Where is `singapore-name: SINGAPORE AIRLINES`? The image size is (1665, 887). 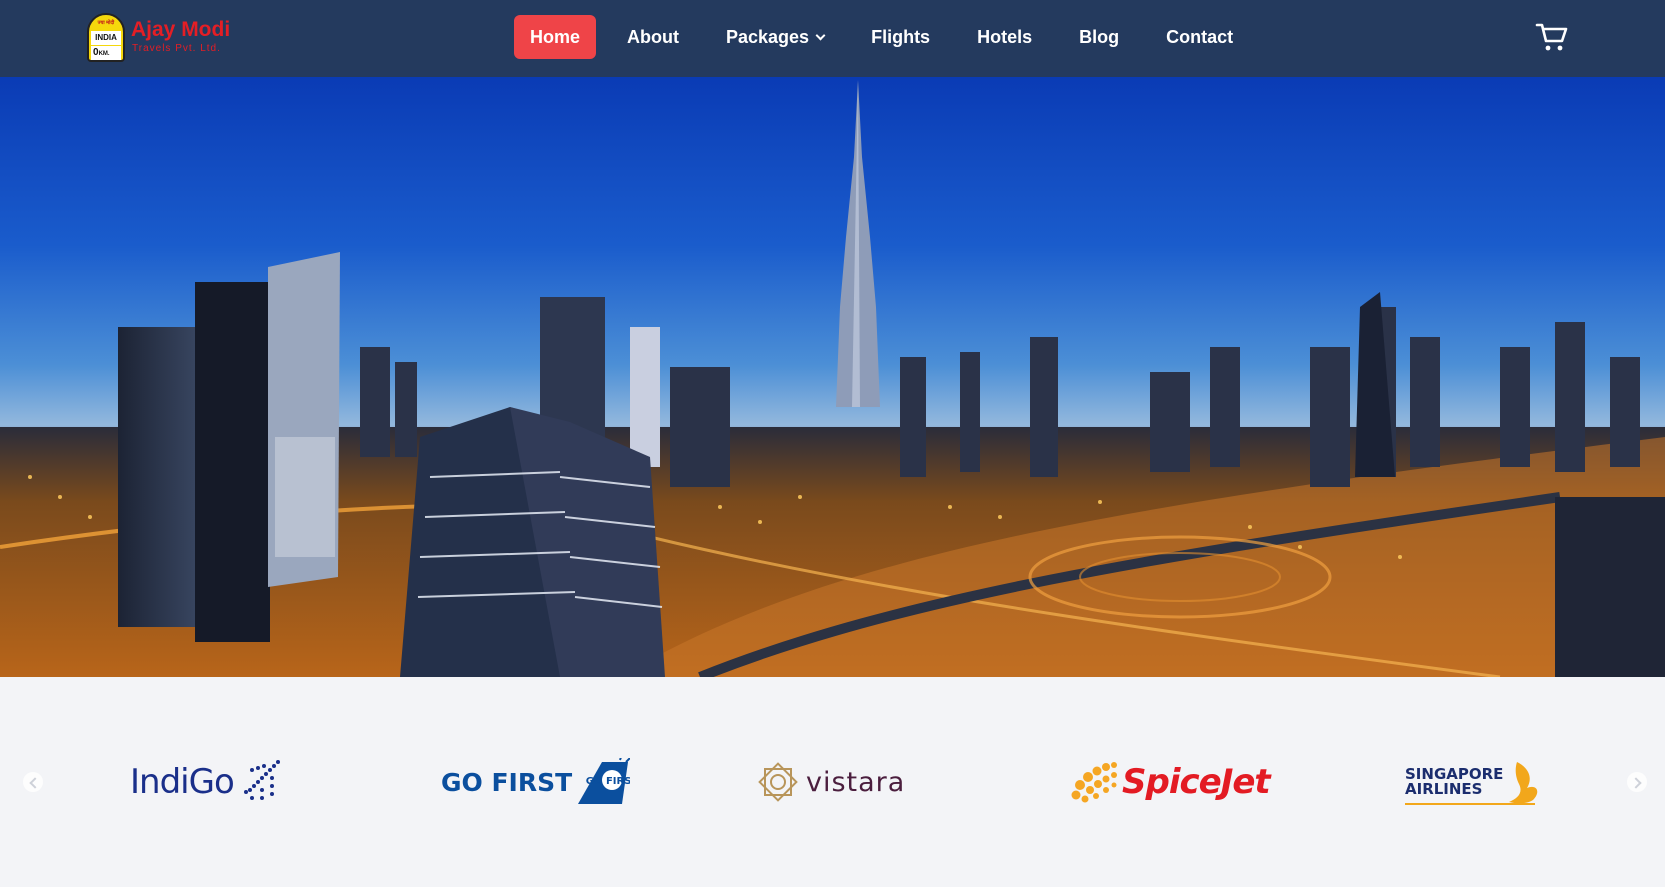 singapore-name: SINGAPORE AIRLINES is located at coordinates (1454, 782).